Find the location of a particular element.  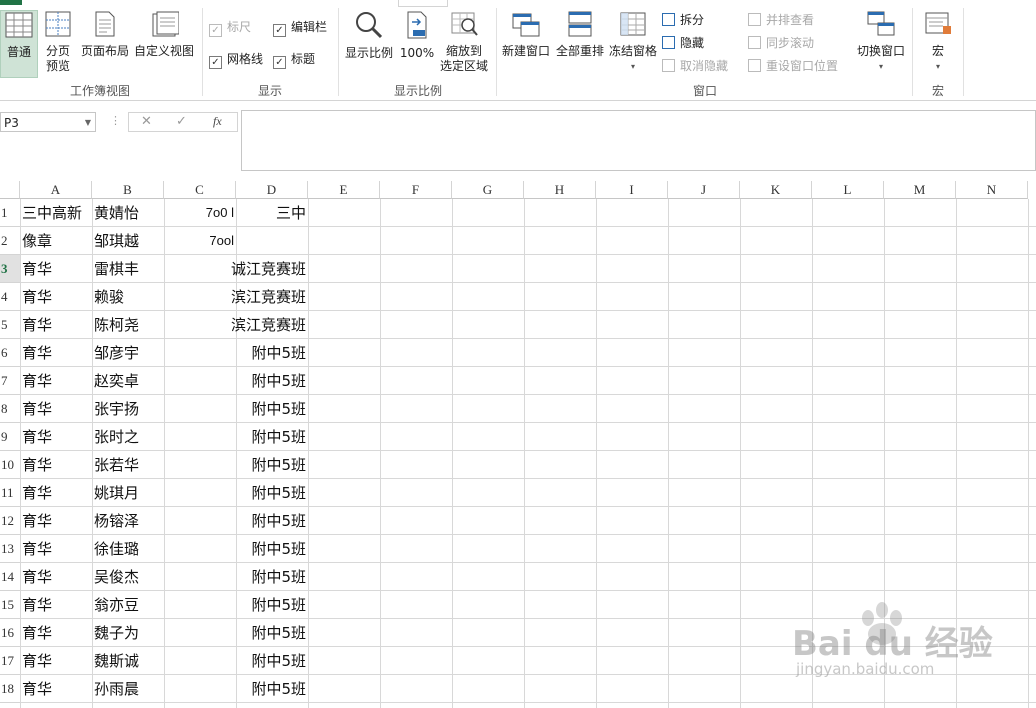

cell-a17: 育华 is located at coordinates (56, 661).